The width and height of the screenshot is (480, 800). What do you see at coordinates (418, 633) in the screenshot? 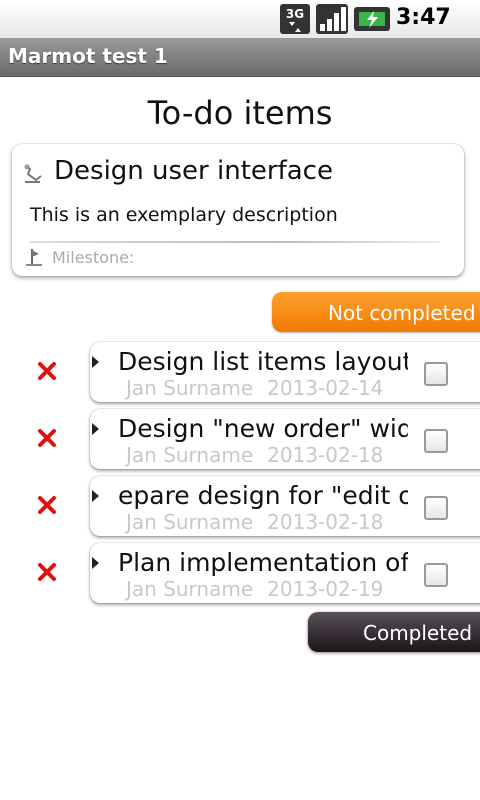
I see `completed-label: Completed` at bounding box center [418, 633].